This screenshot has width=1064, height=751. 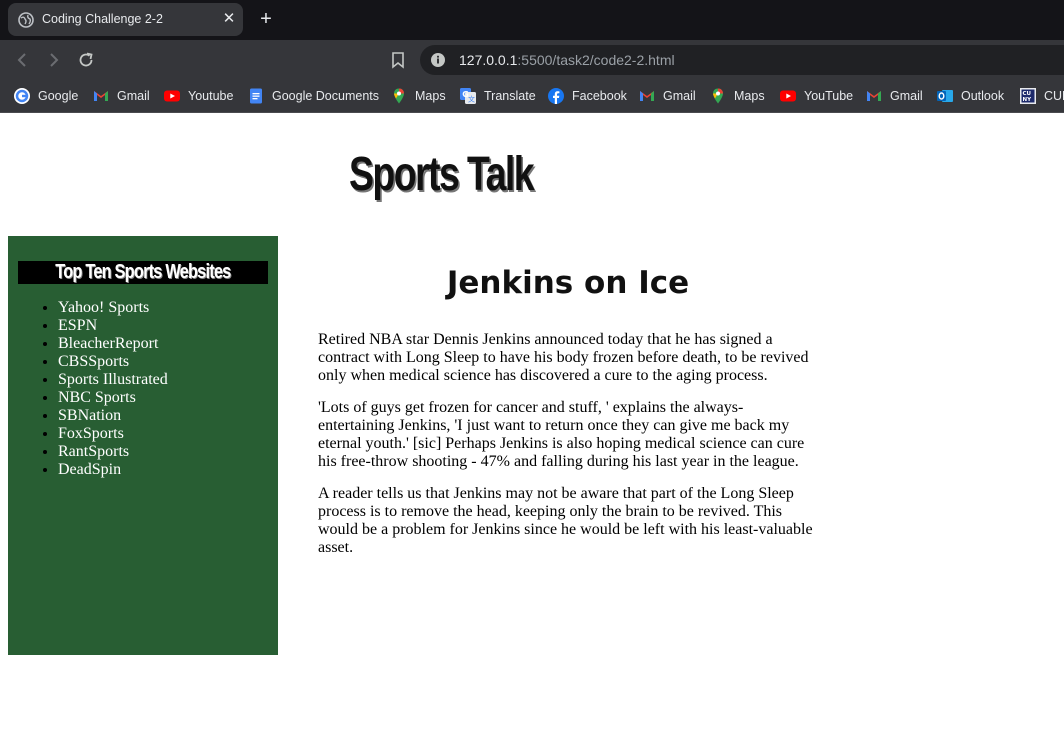 What do you see at coordinates (211, 96) in the screenshot?
I see `bookmark-label: Youtube` at bounding box center [211, 96].